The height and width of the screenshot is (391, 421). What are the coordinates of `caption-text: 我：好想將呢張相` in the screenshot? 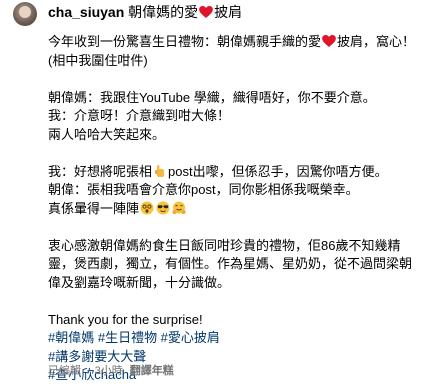 It's located at (100, 171).